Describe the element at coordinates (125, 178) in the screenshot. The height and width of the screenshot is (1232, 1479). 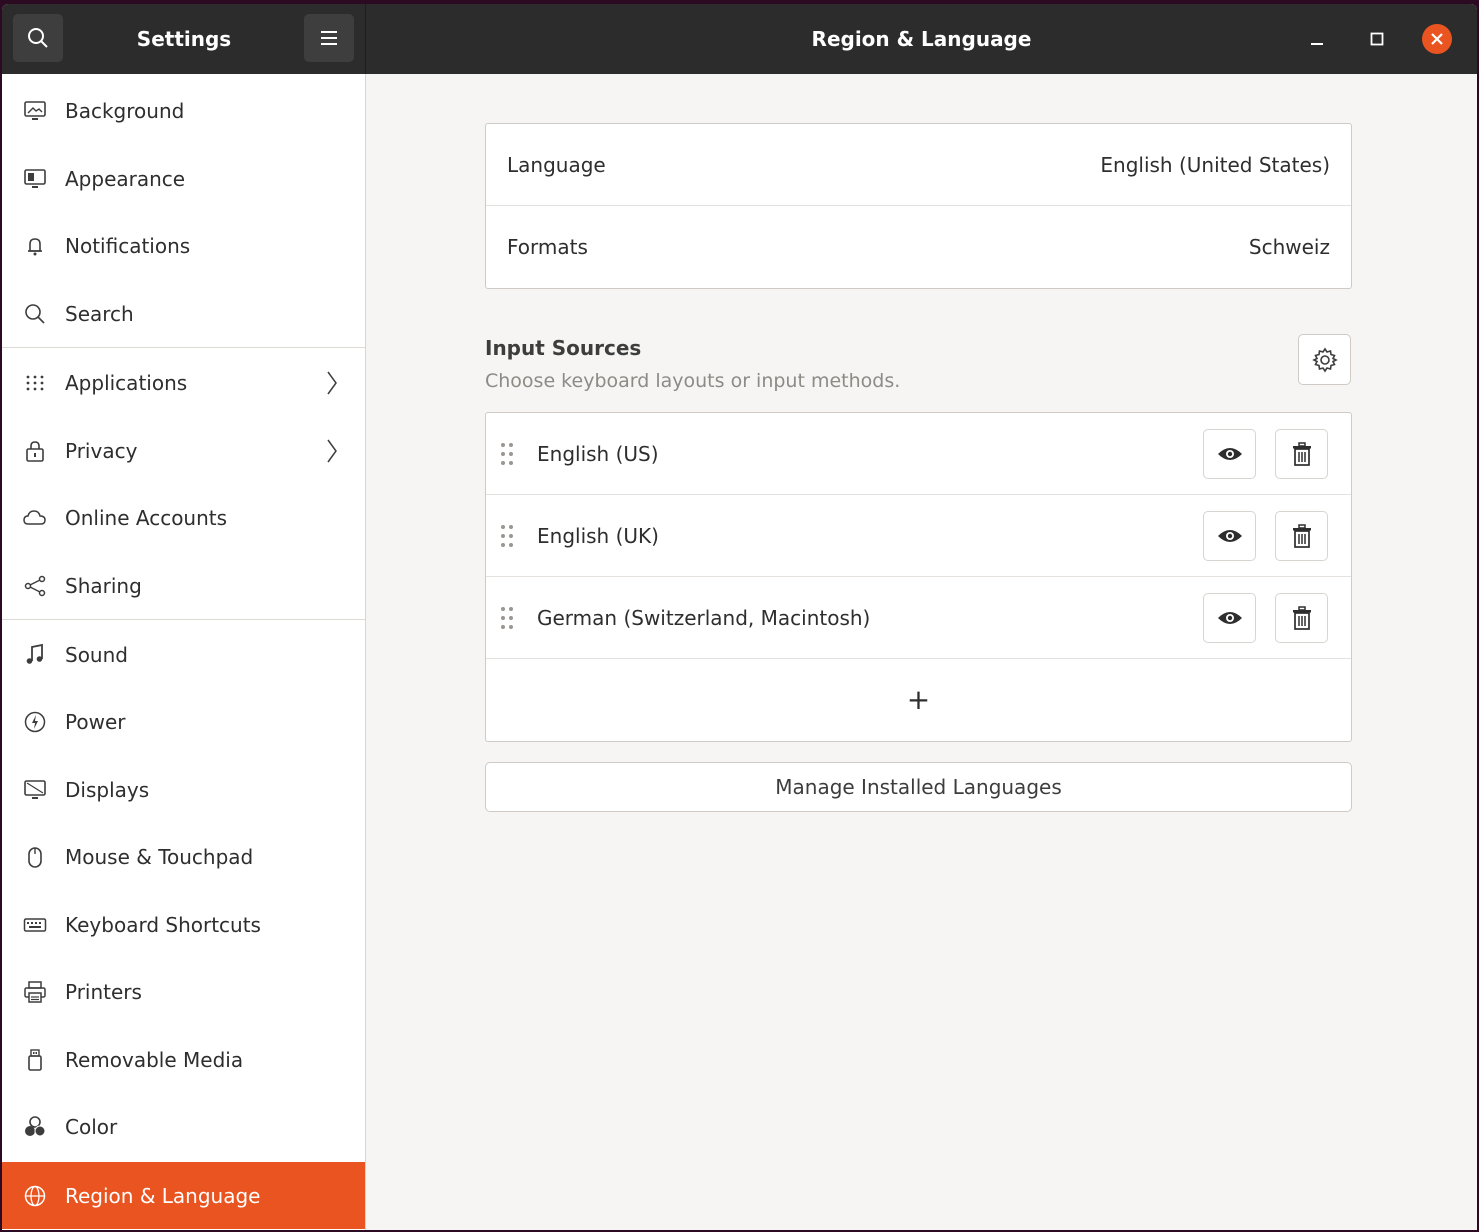
I see `sidebar-item-label: Appearance` at that location.